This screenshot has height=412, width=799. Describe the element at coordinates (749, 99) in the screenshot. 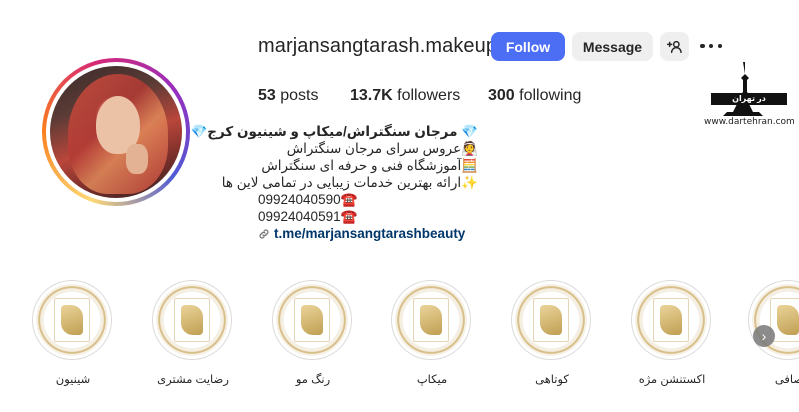

I see `watermark-banner: در تهران` at that location.